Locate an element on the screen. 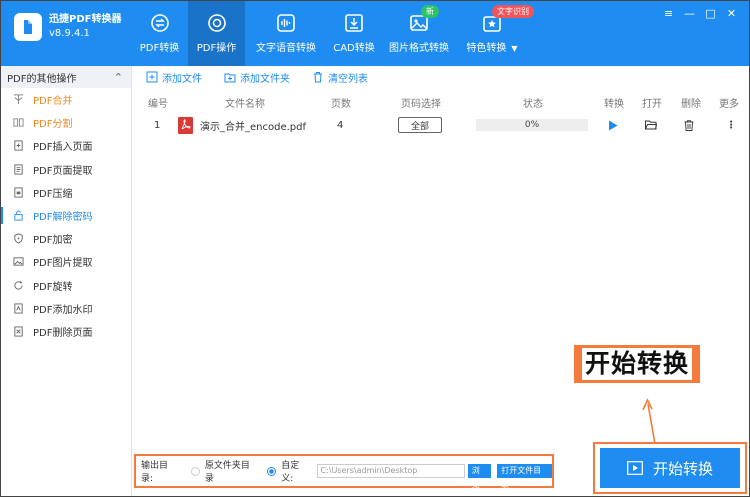 The image size is (750, 497). folder-icon is located at coordinates (651, 125).